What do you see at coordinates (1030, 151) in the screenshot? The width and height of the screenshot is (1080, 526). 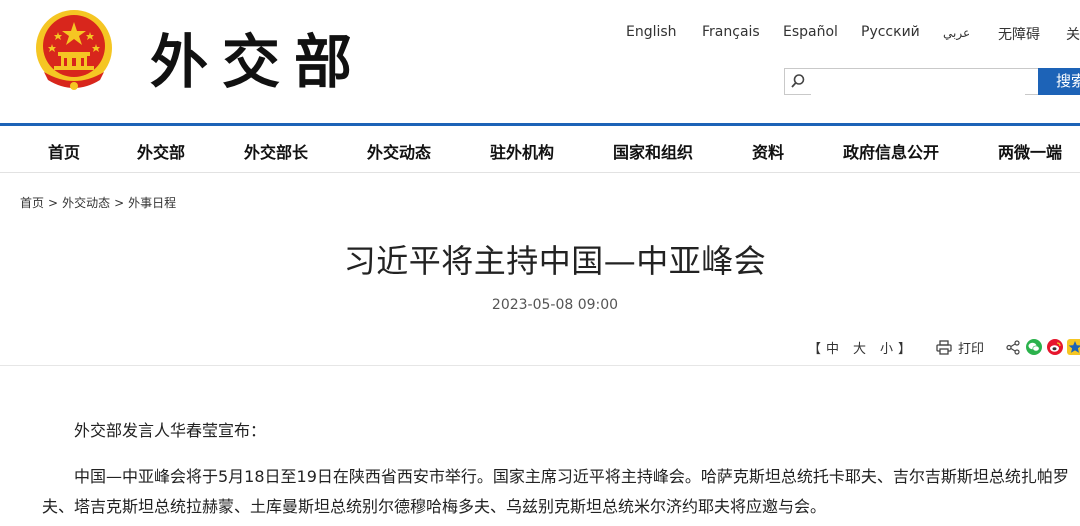 I see `nav-item-social: 两微一端` at bounding box center [1030, 151].